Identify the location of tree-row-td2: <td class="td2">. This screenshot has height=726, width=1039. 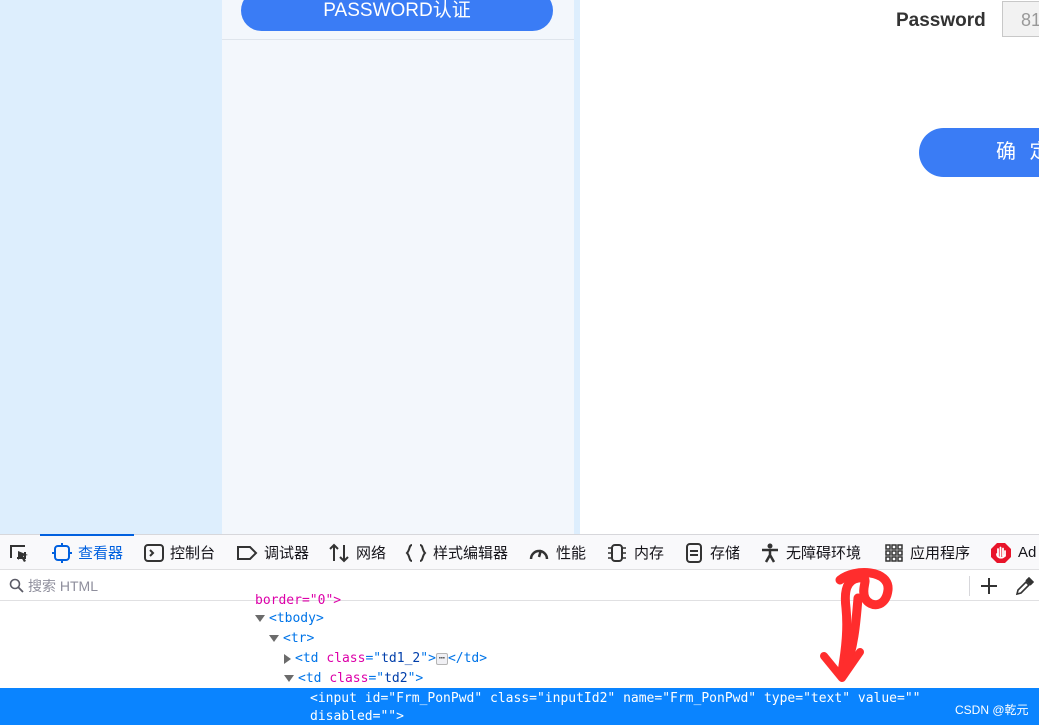
(353, 679).